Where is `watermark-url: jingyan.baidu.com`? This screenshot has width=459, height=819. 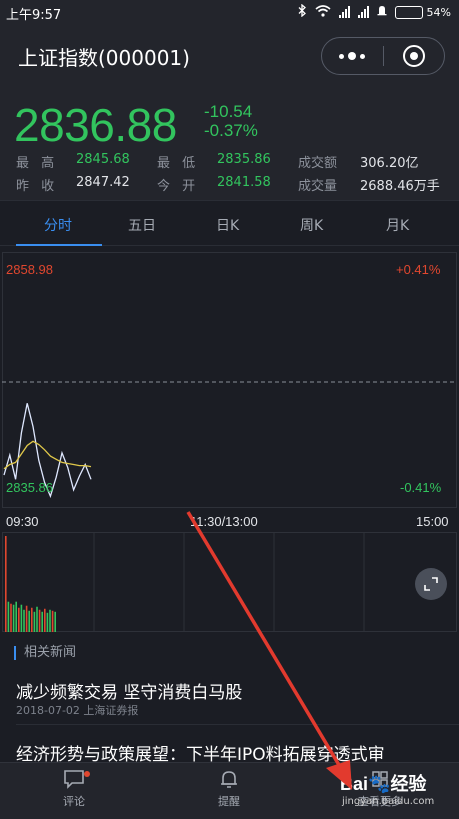 watermark-url: jingyan.baidu.com is located at coordinates (388, 801).